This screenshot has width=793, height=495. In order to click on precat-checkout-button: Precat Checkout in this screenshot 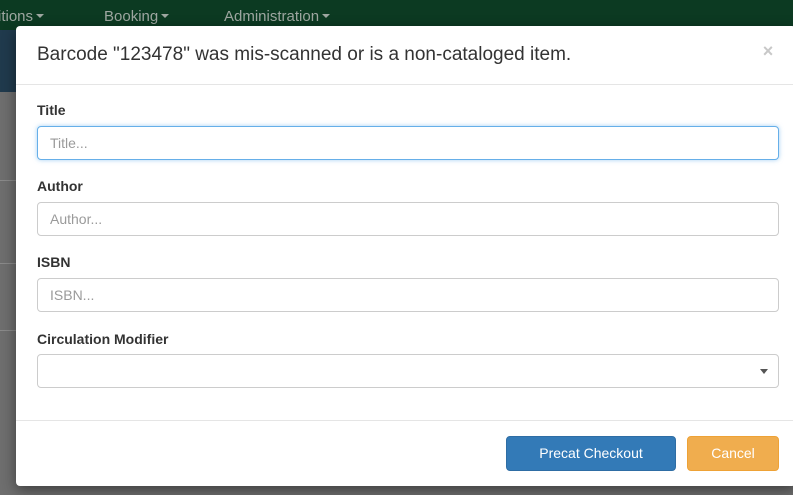, I will do `click(591, 453)`.